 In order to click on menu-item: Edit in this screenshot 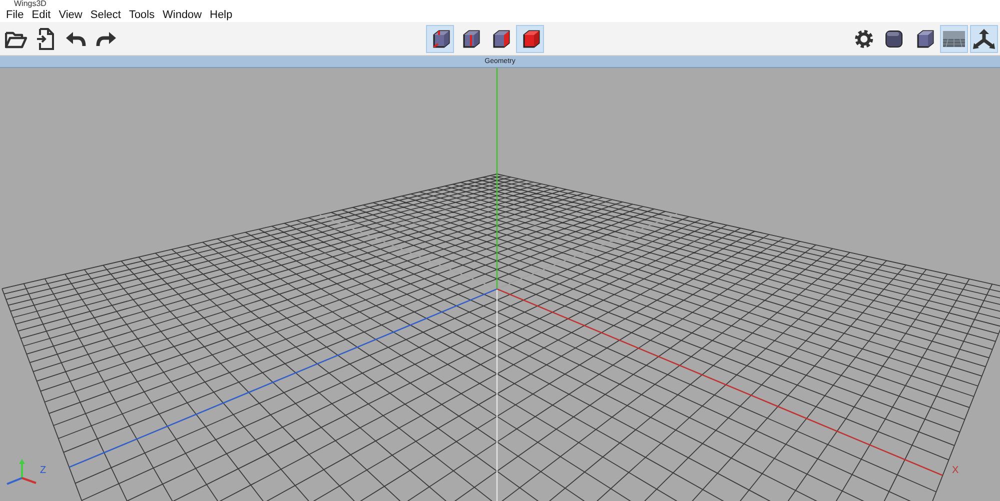, I will do `click(41, 15)`.